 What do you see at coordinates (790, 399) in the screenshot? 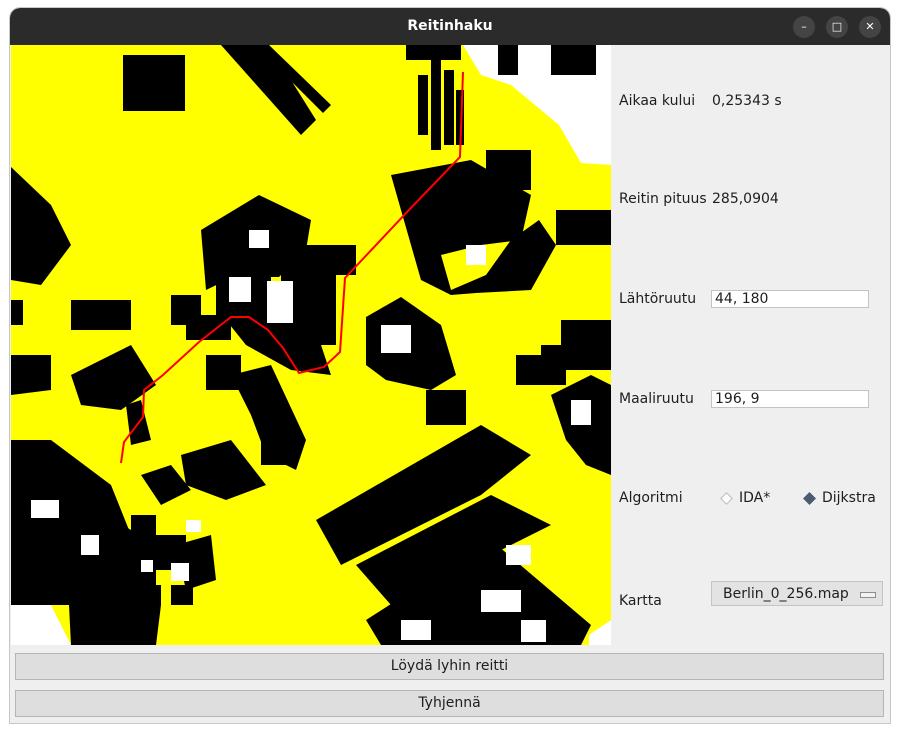
I see `goal-cell-input` at bounding box center [790, 399].